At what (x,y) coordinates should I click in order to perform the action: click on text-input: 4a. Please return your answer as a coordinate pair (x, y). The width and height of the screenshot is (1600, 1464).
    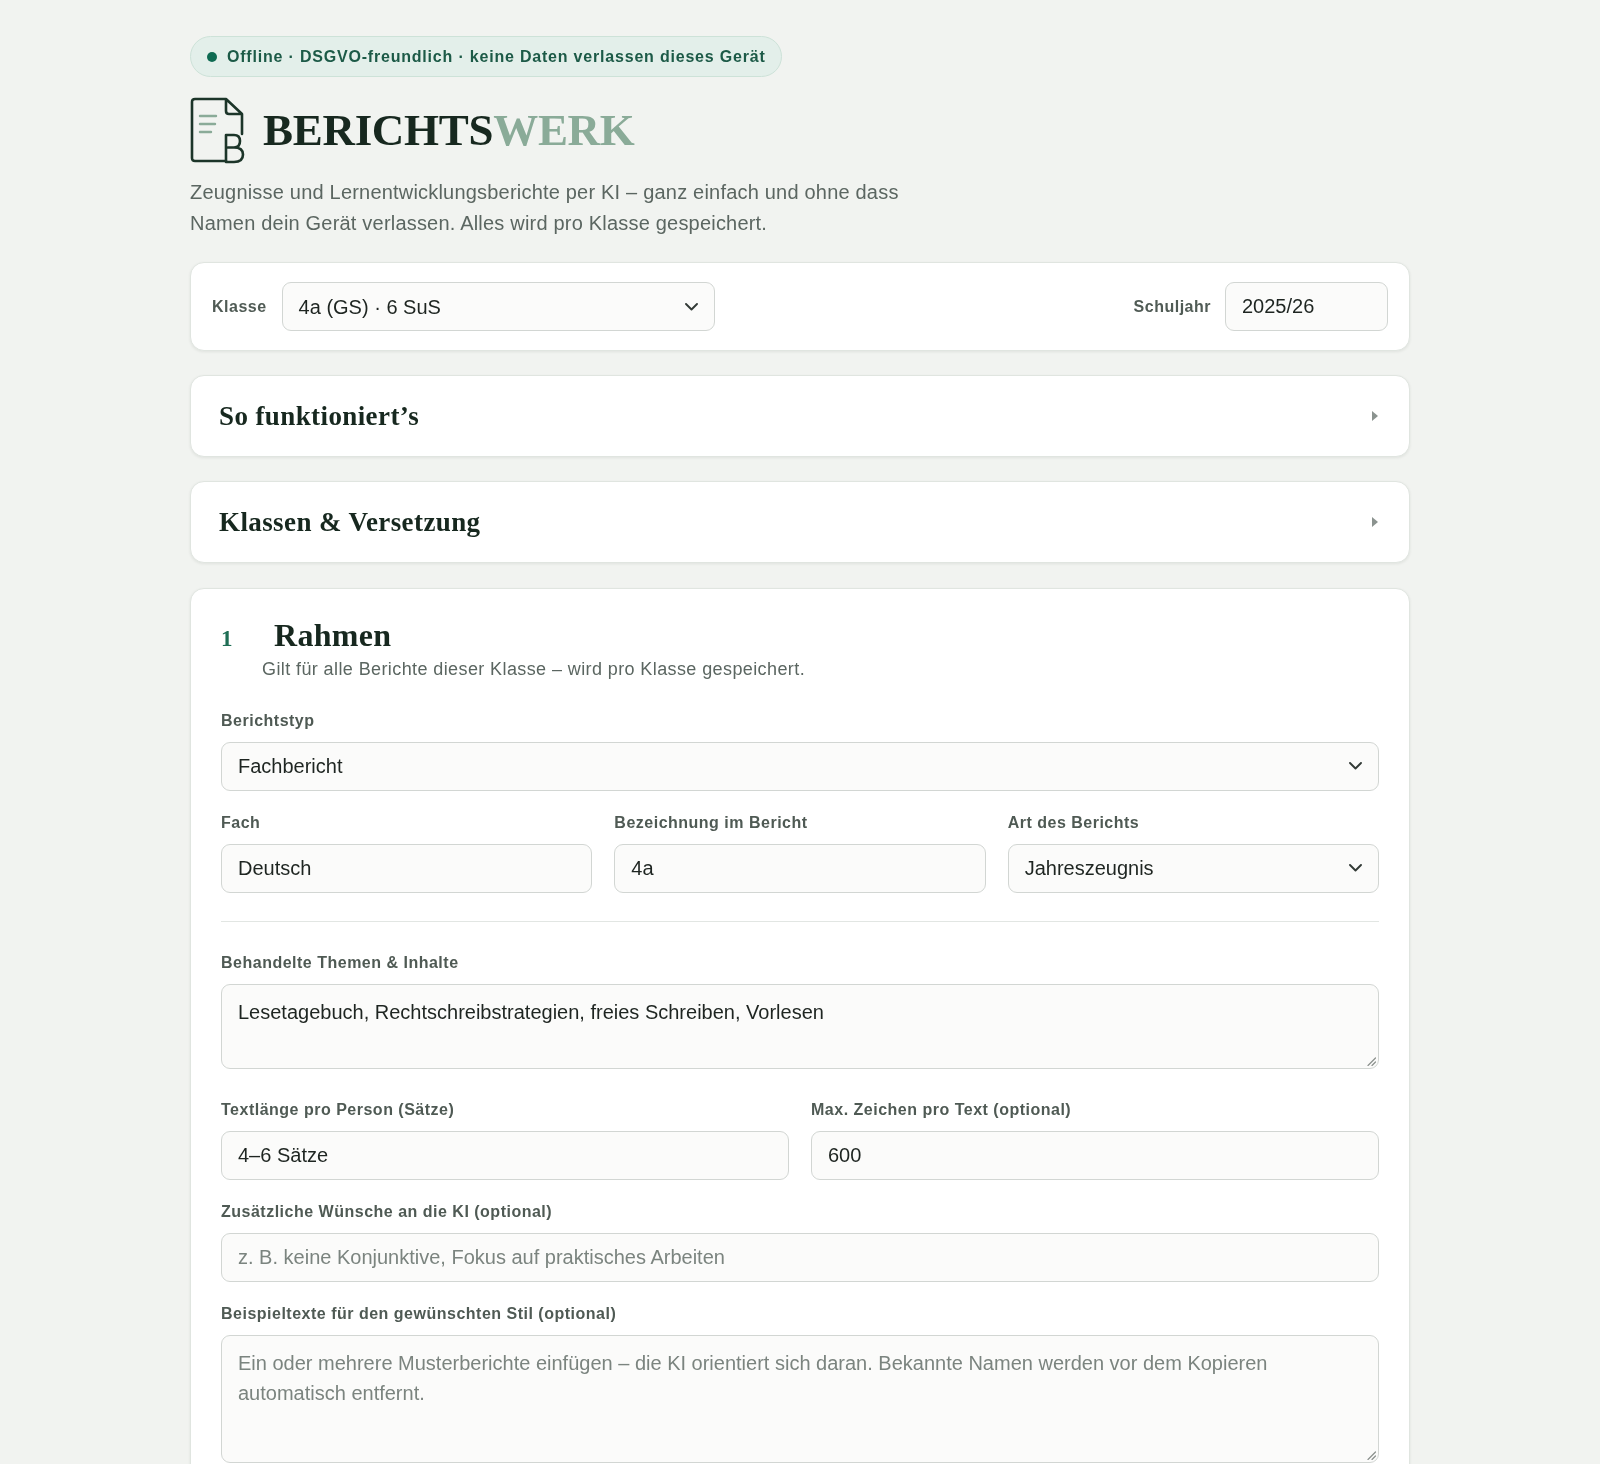
    Looking at the image, I should click on (800, 868).